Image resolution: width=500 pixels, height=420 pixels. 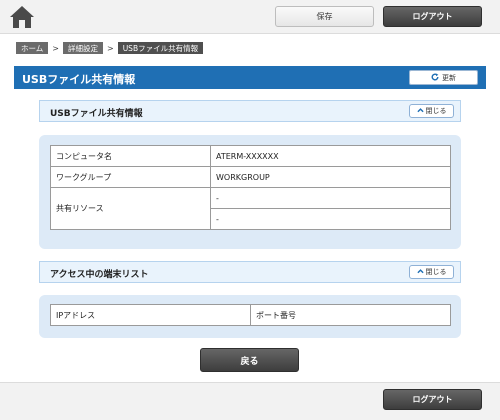 What do you see at coordinates (324, 16) in the screenshot?
I see `save-button: 保存` at bounding box center [324, 16].